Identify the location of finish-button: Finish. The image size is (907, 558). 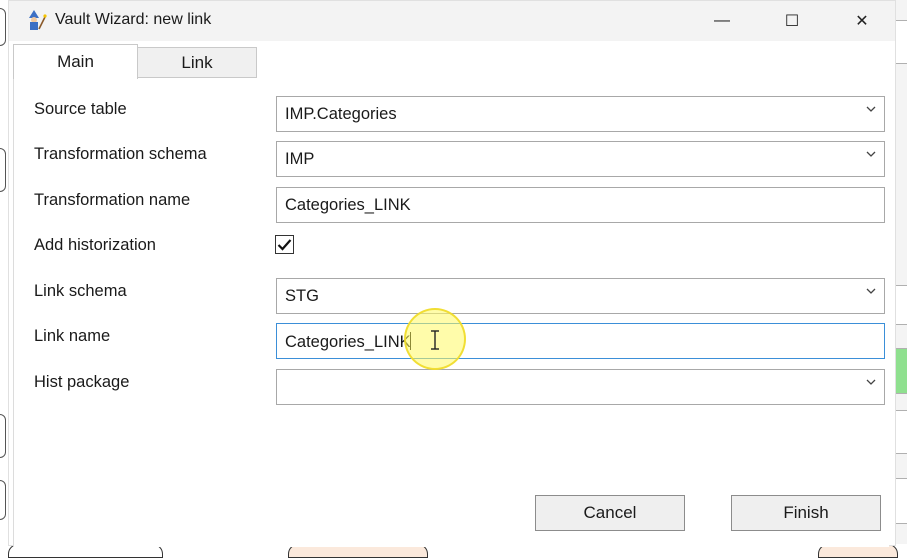
(806, 513).